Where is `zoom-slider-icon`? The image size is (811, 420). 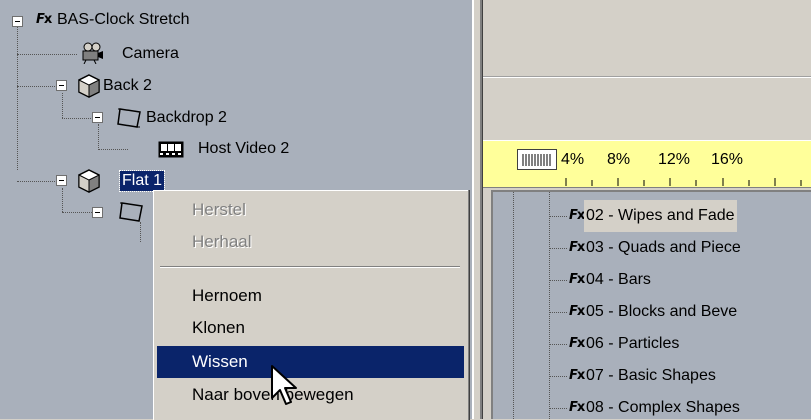 zoom-slider-icon is located at coordinates (537, 160).